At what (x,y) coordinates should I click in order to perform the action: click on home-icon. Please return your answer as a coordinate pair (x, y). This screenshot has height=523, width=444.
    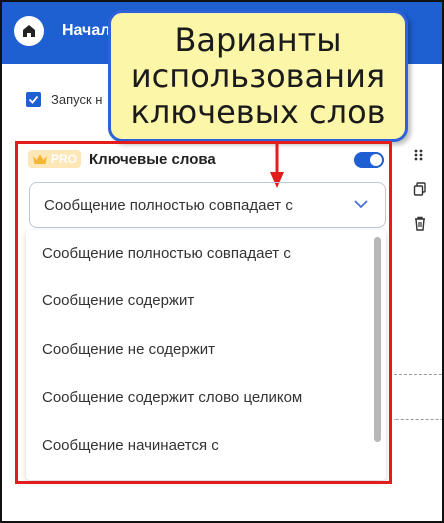
    Looking at the image, I should click on (29, 31).